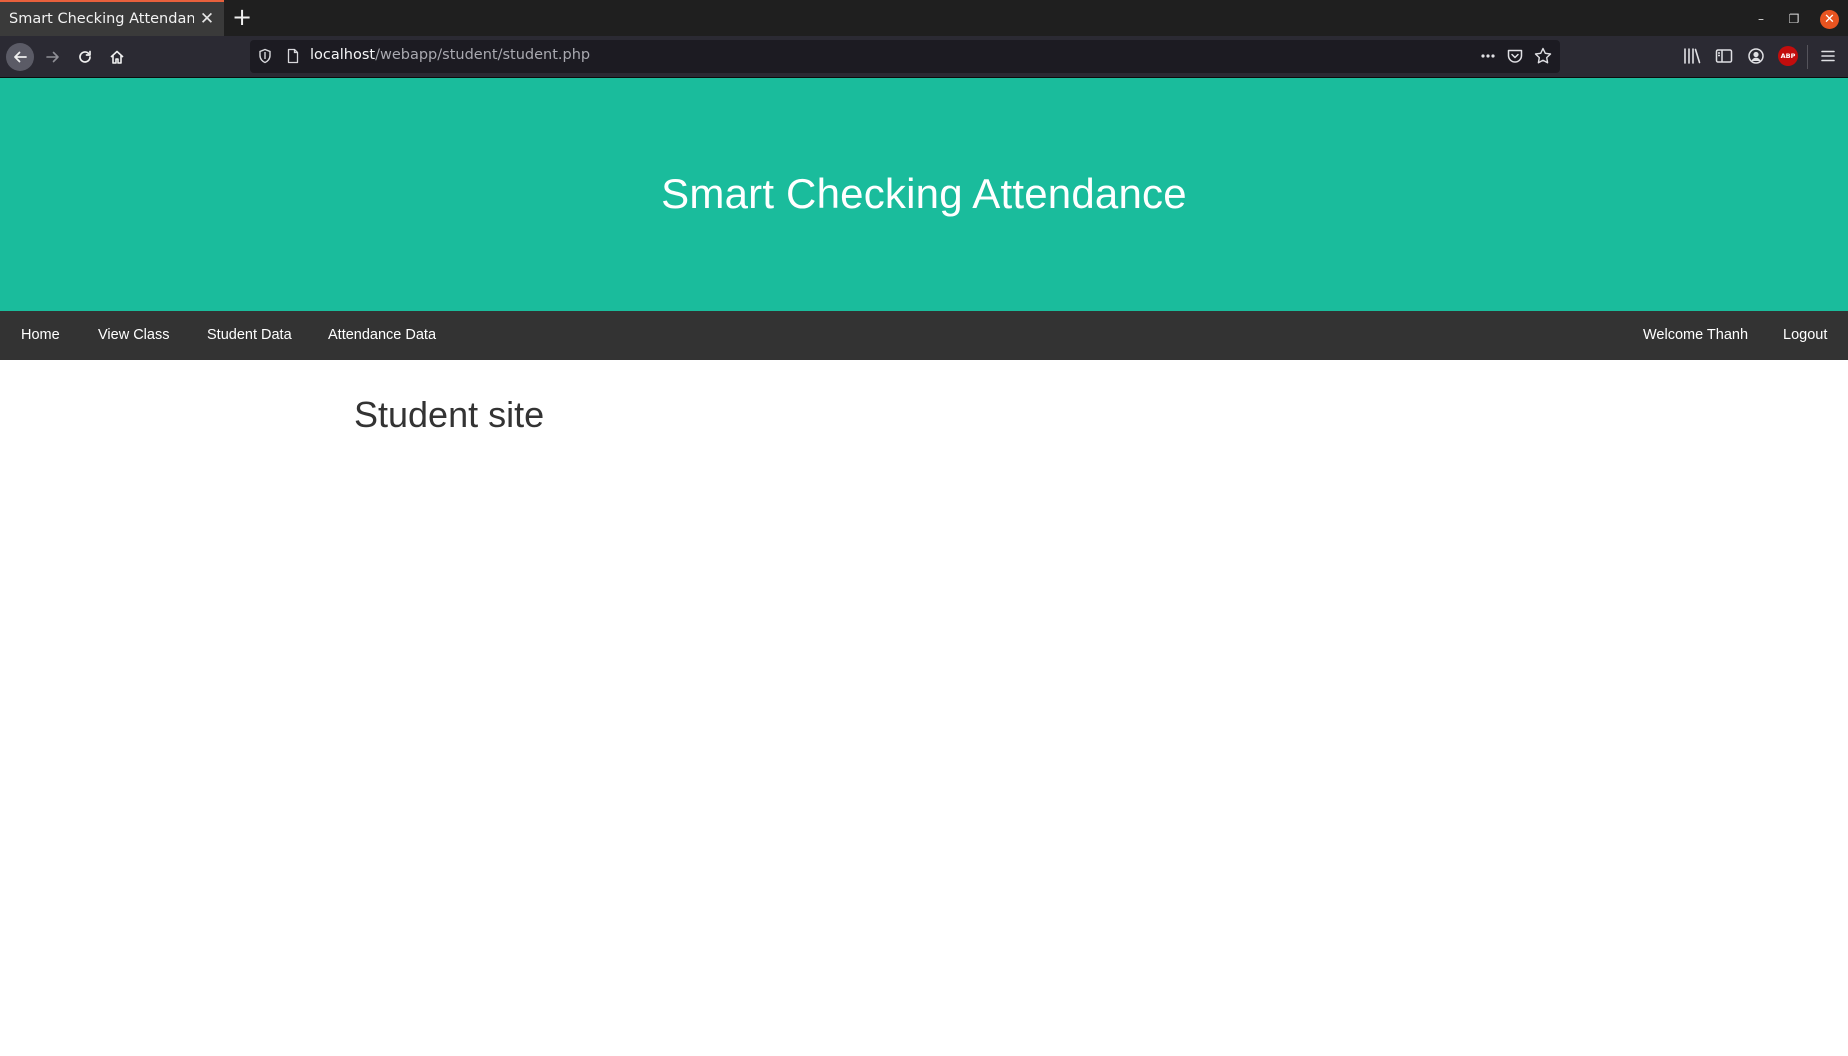 Image resolution: width=1848 pixels, height=1056 pixels. I want to click on forward-arrow-icon, so click(53, 57).